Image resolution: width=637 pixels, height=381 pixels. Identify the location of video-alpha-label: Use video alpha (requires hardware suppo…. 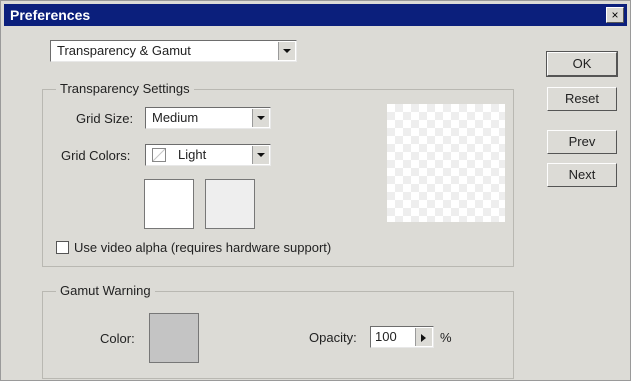
(202, 247).